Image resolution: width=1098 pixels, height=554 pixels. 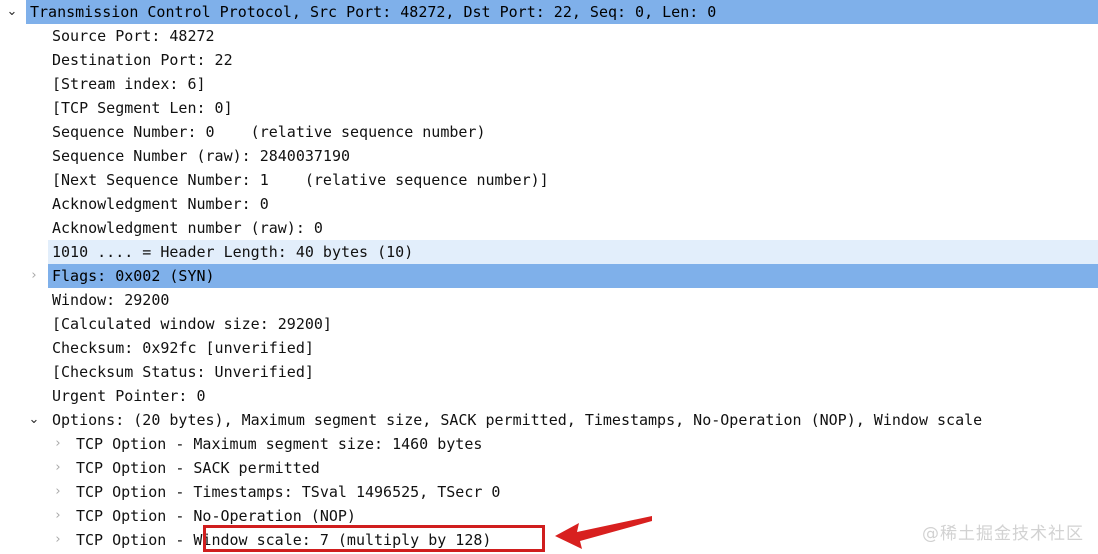 What do you see at coordinates (142, 60) in the screenshot?
I see `tree-row-label: Destination Port: 22` at bounding box center [142, 60].